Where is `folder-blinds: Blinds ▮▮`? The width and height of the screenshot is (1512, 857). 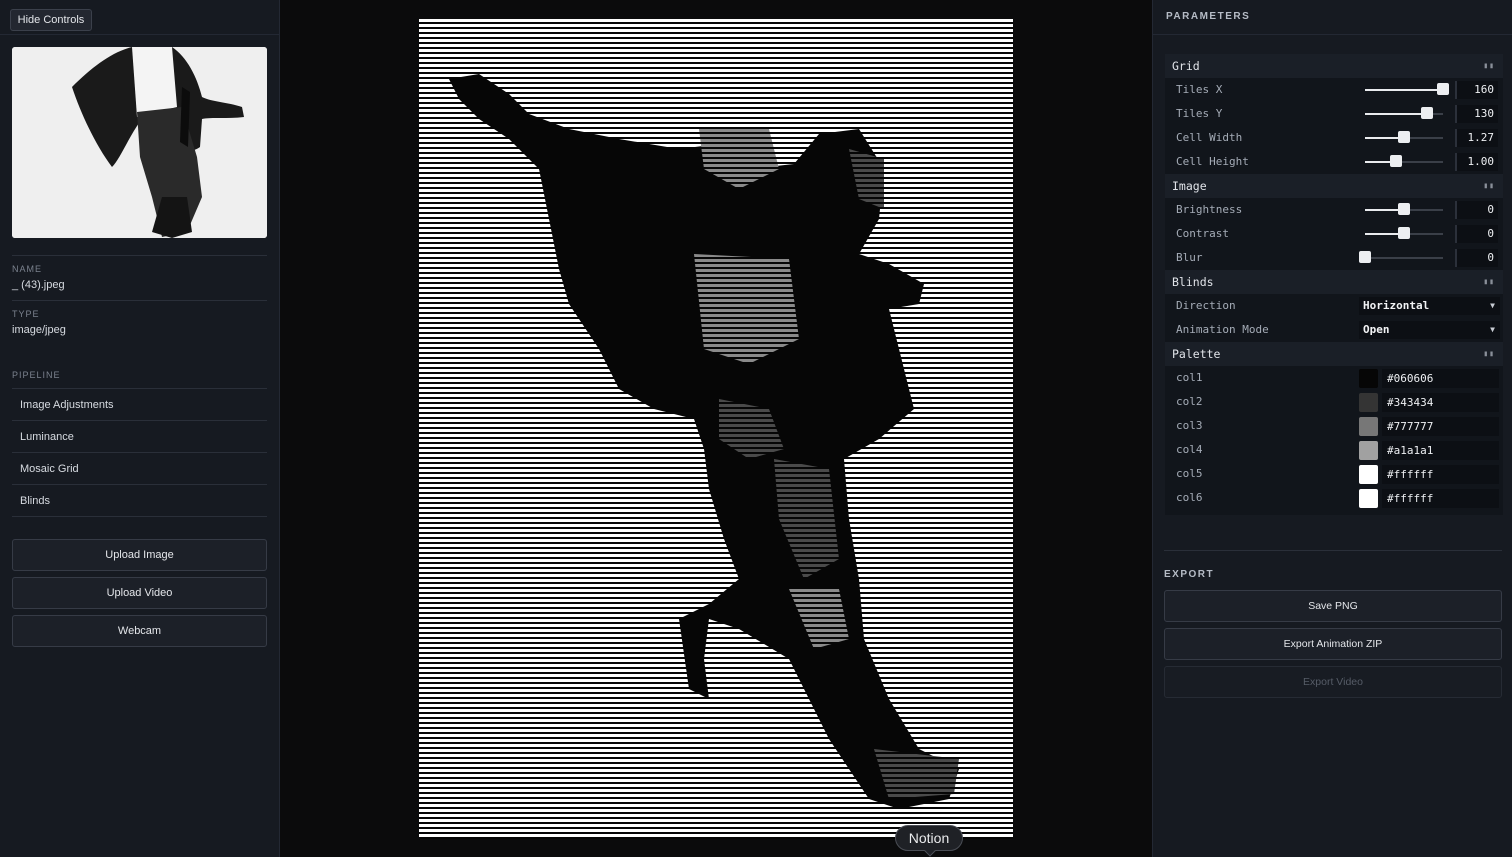
folder-blinds: Blinds ▮▮ is located at coordinates (1334, 282).